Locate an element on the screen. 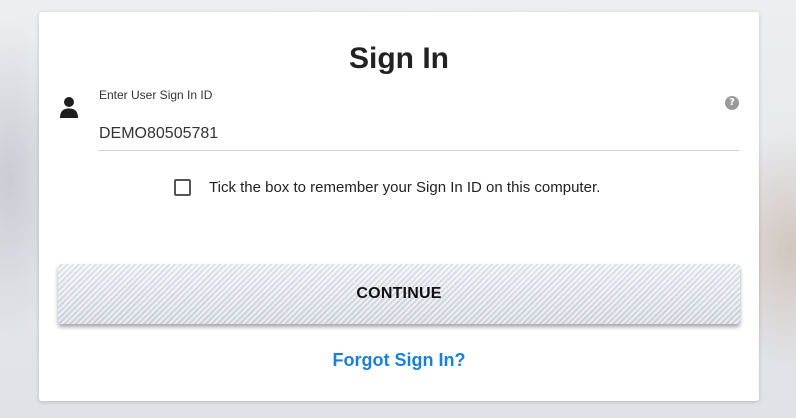 Image resolution: width=796 pixels, height=418 pixels. user-id-input is located at coordinates (419, 134).